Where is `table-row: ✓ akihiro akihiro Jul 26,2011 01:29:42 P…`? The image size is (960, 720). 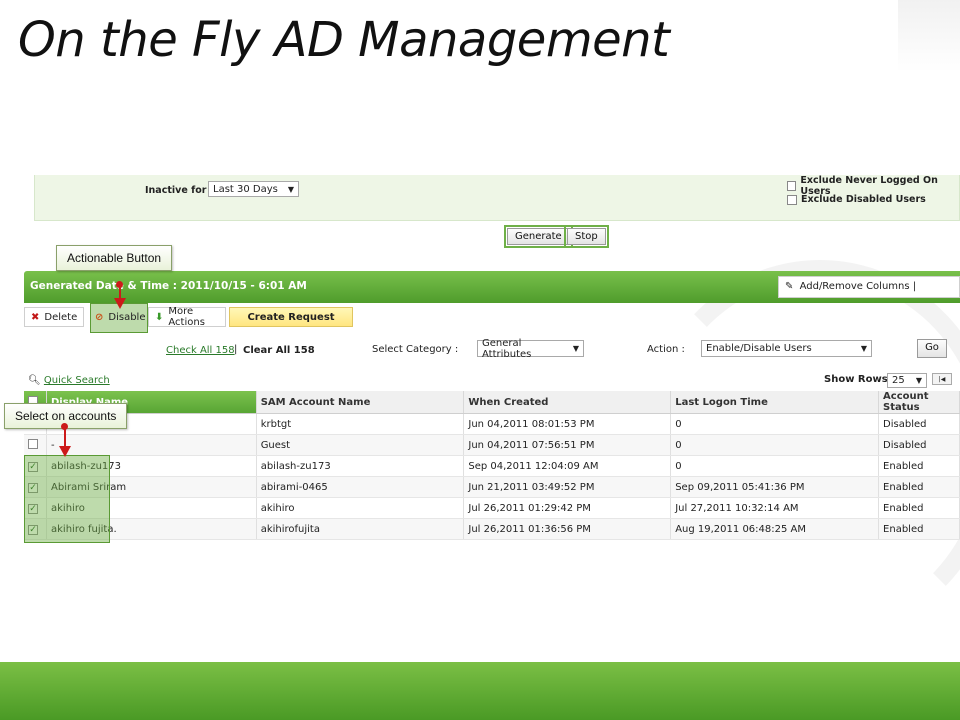 table-row: ✓ akihiro akihiro Jul 26,2011 01:29:42 P… is located at coordinates (492, 508).